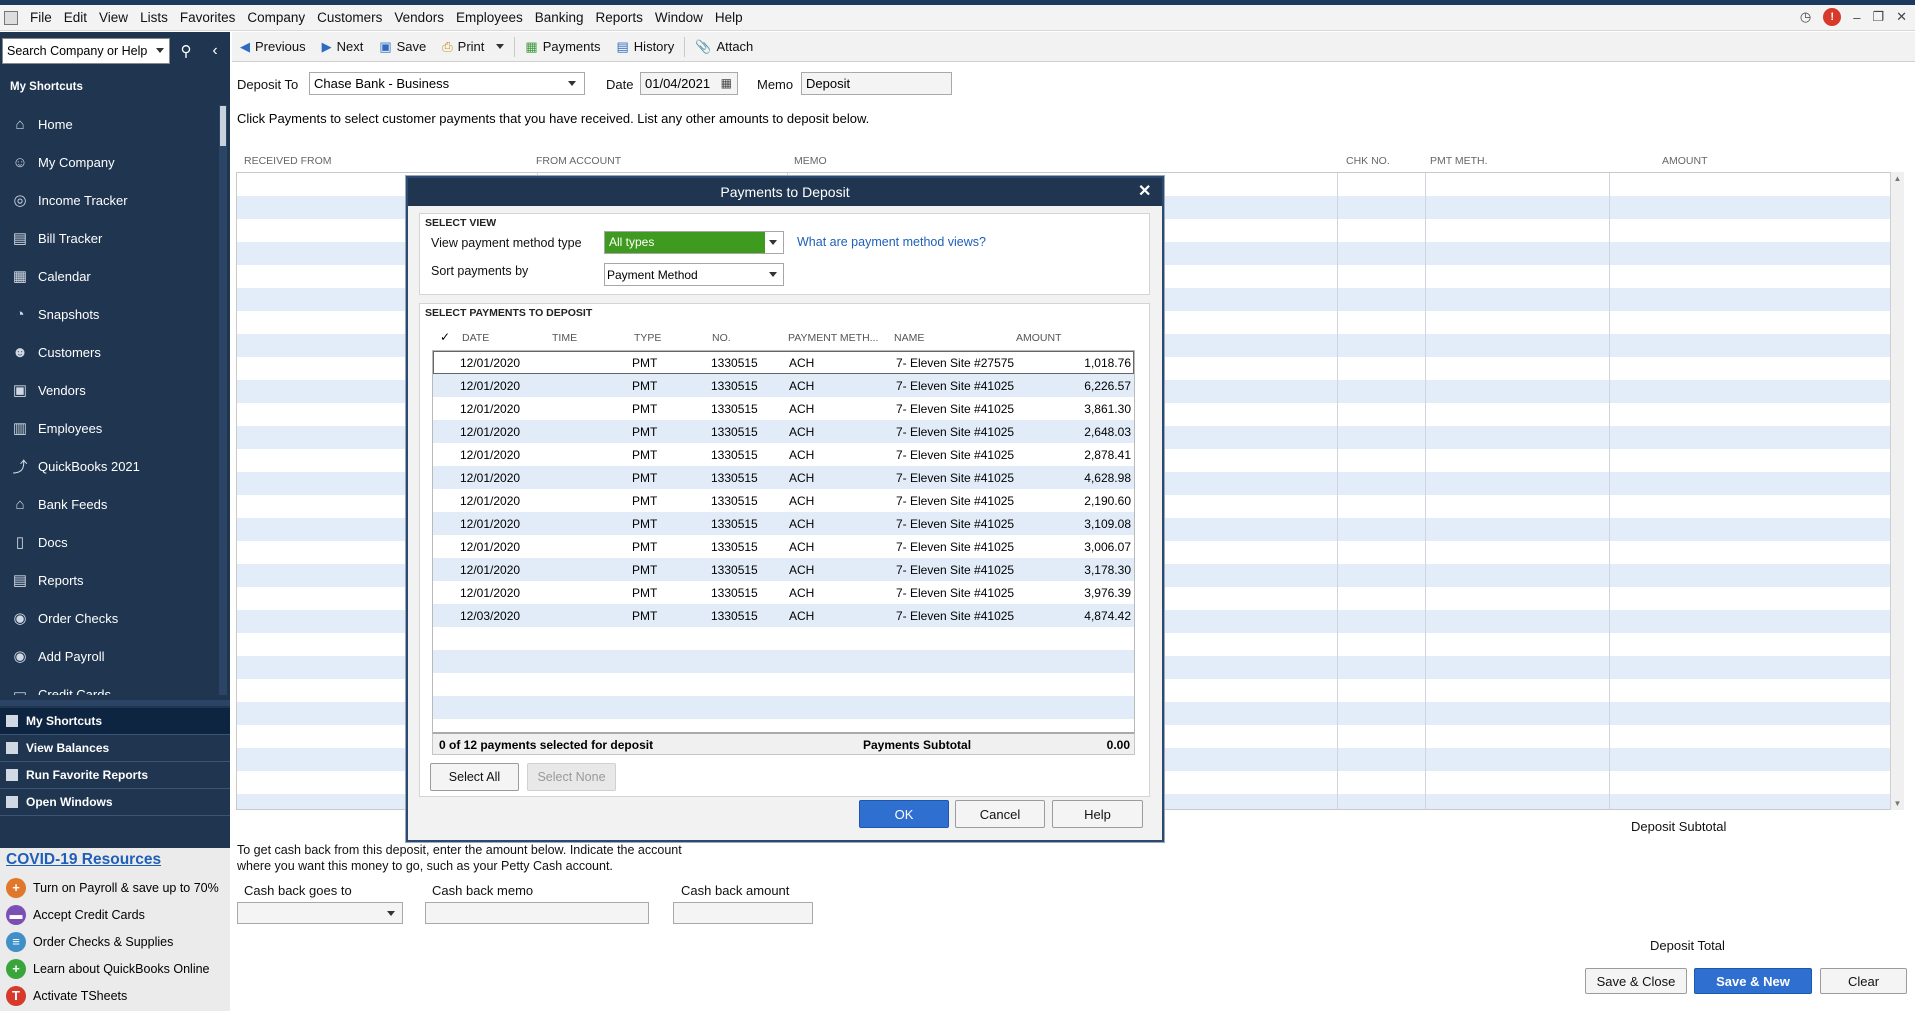  Describe the element at coordinates (223, 400) in the screenshot. I see `sidebar-scrollbar` at that location.